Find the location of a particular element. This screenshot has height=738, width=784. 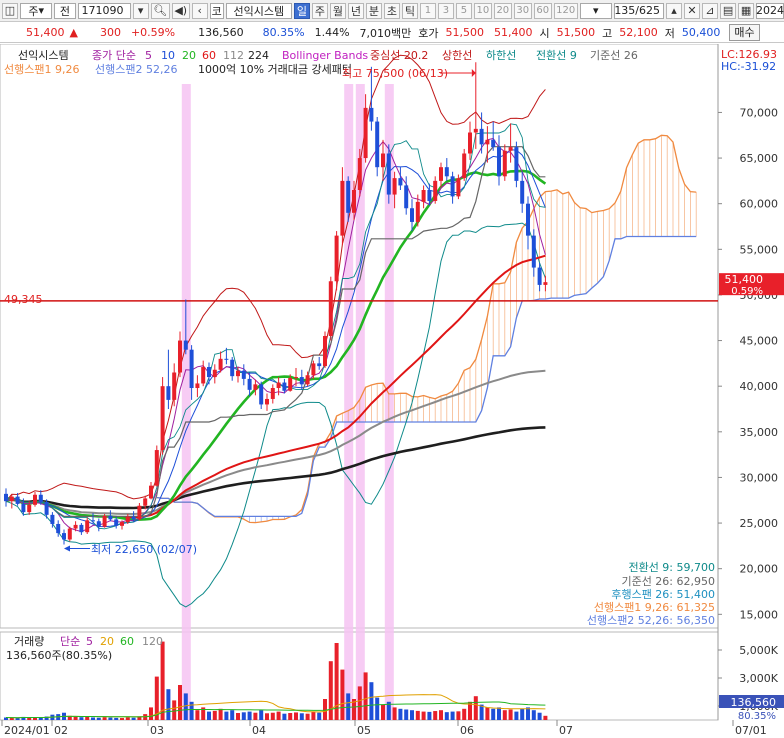

settings-x-icon: ✕ is located at coordinates (692, 10).